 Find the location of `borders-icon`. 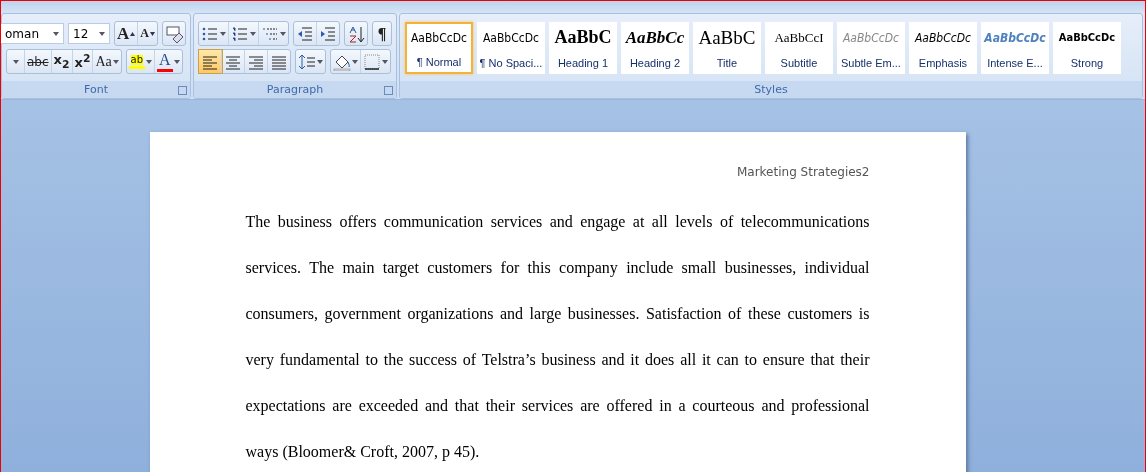

borders-icon is located at coordinates (371, 61).